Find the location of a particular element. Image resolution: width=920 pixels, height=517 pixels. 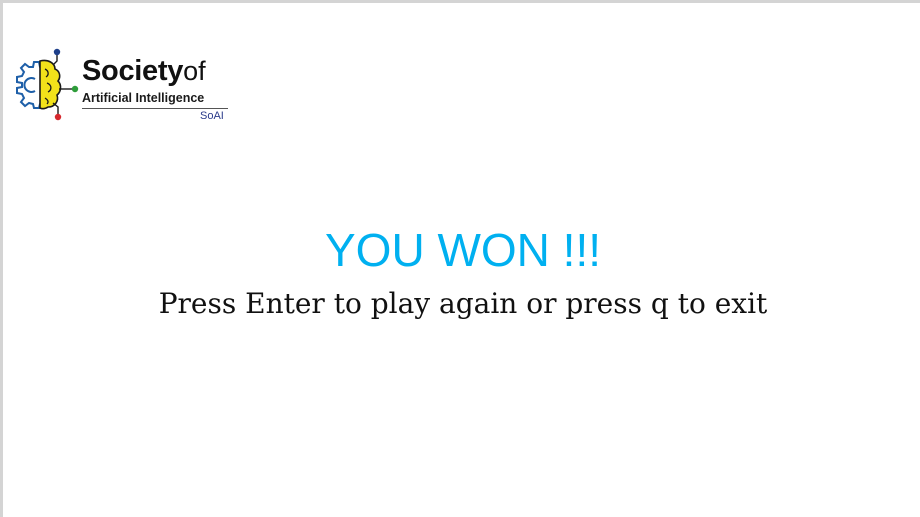

win-message: YOU WON !!! is located at coordinates (463, 250).